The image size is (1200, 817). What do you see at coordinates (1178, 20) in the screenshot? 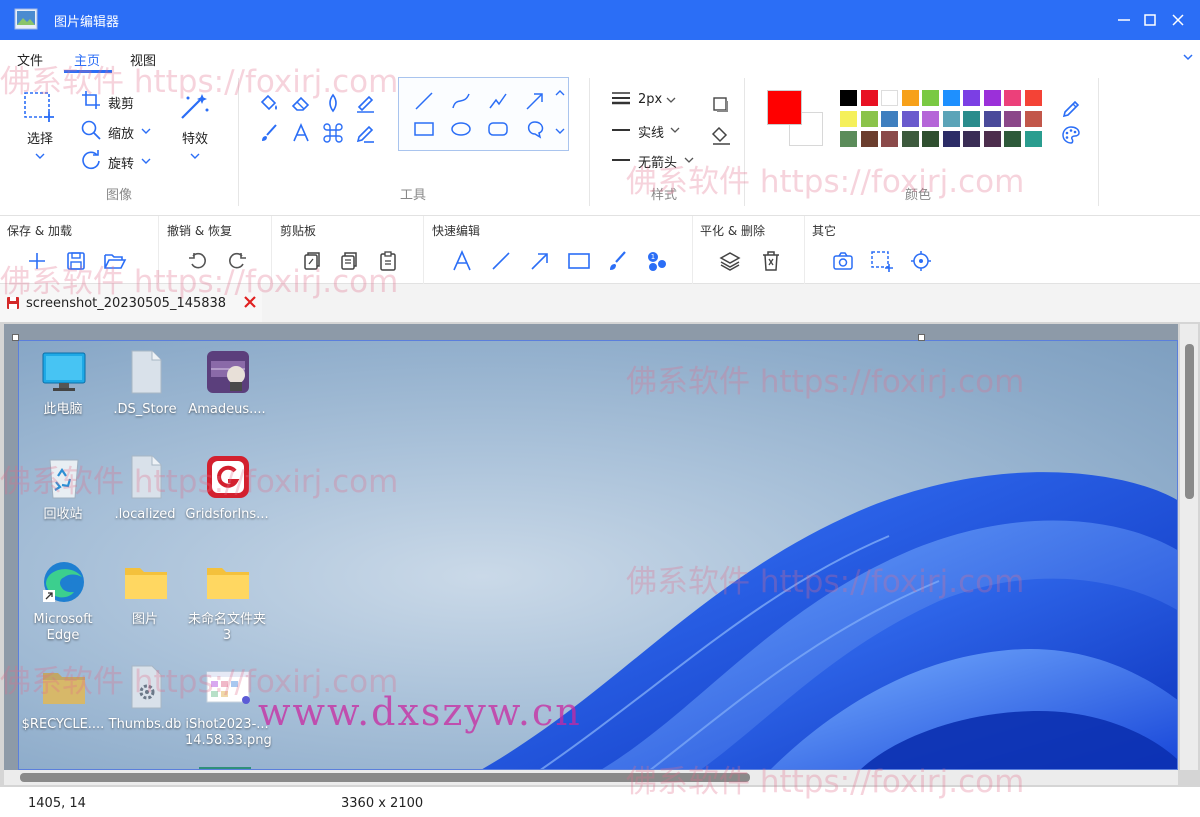
I see `close-button` at bounding box center [1178, 20].